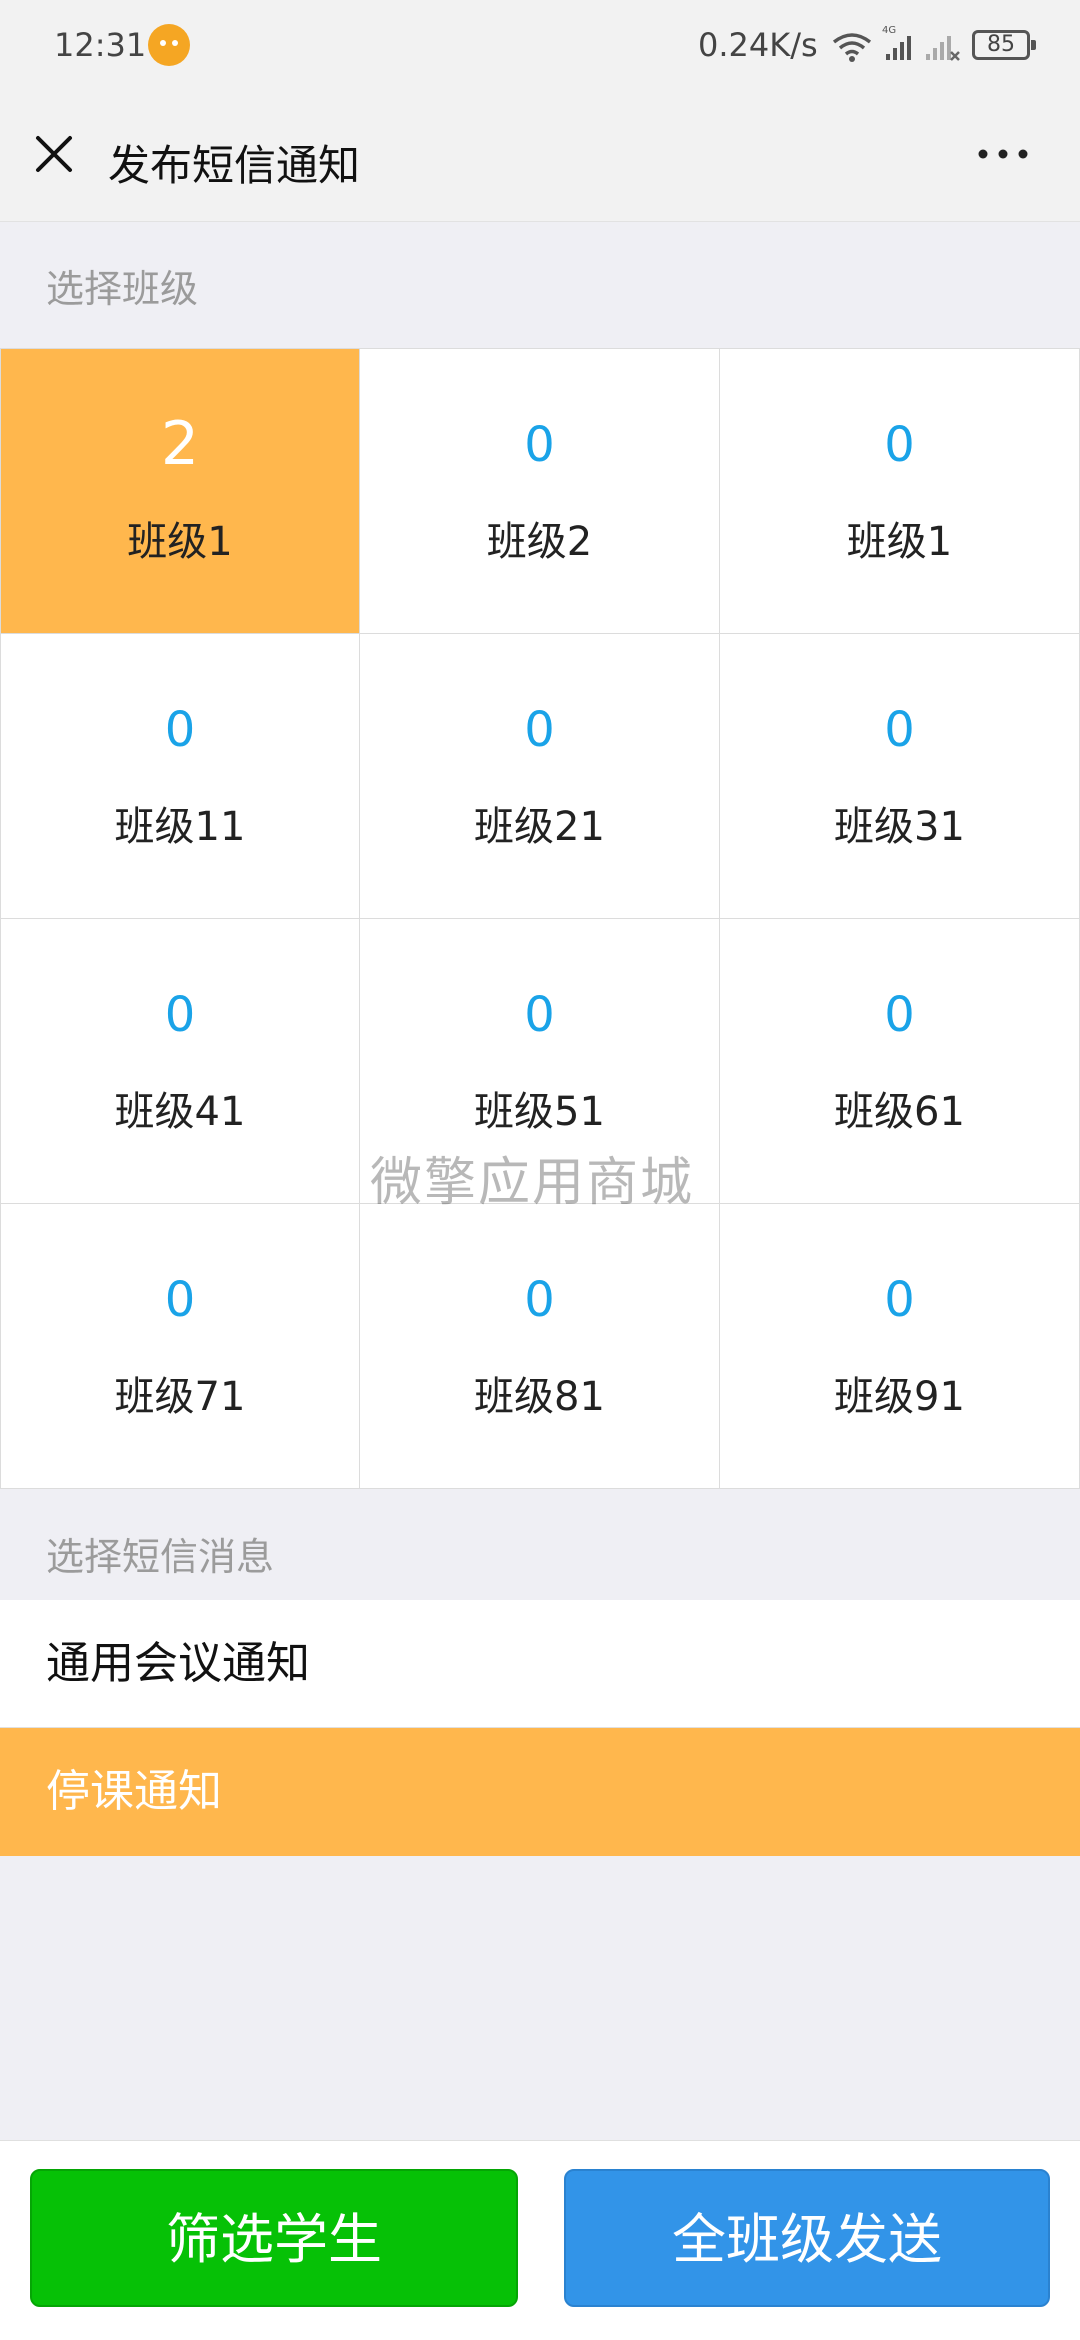 The image size is (1080, 2340). Describe the element at coordinates (807, 2238) in the screenshot. I see `send-all-classes-button: 全班级发送` at that location.